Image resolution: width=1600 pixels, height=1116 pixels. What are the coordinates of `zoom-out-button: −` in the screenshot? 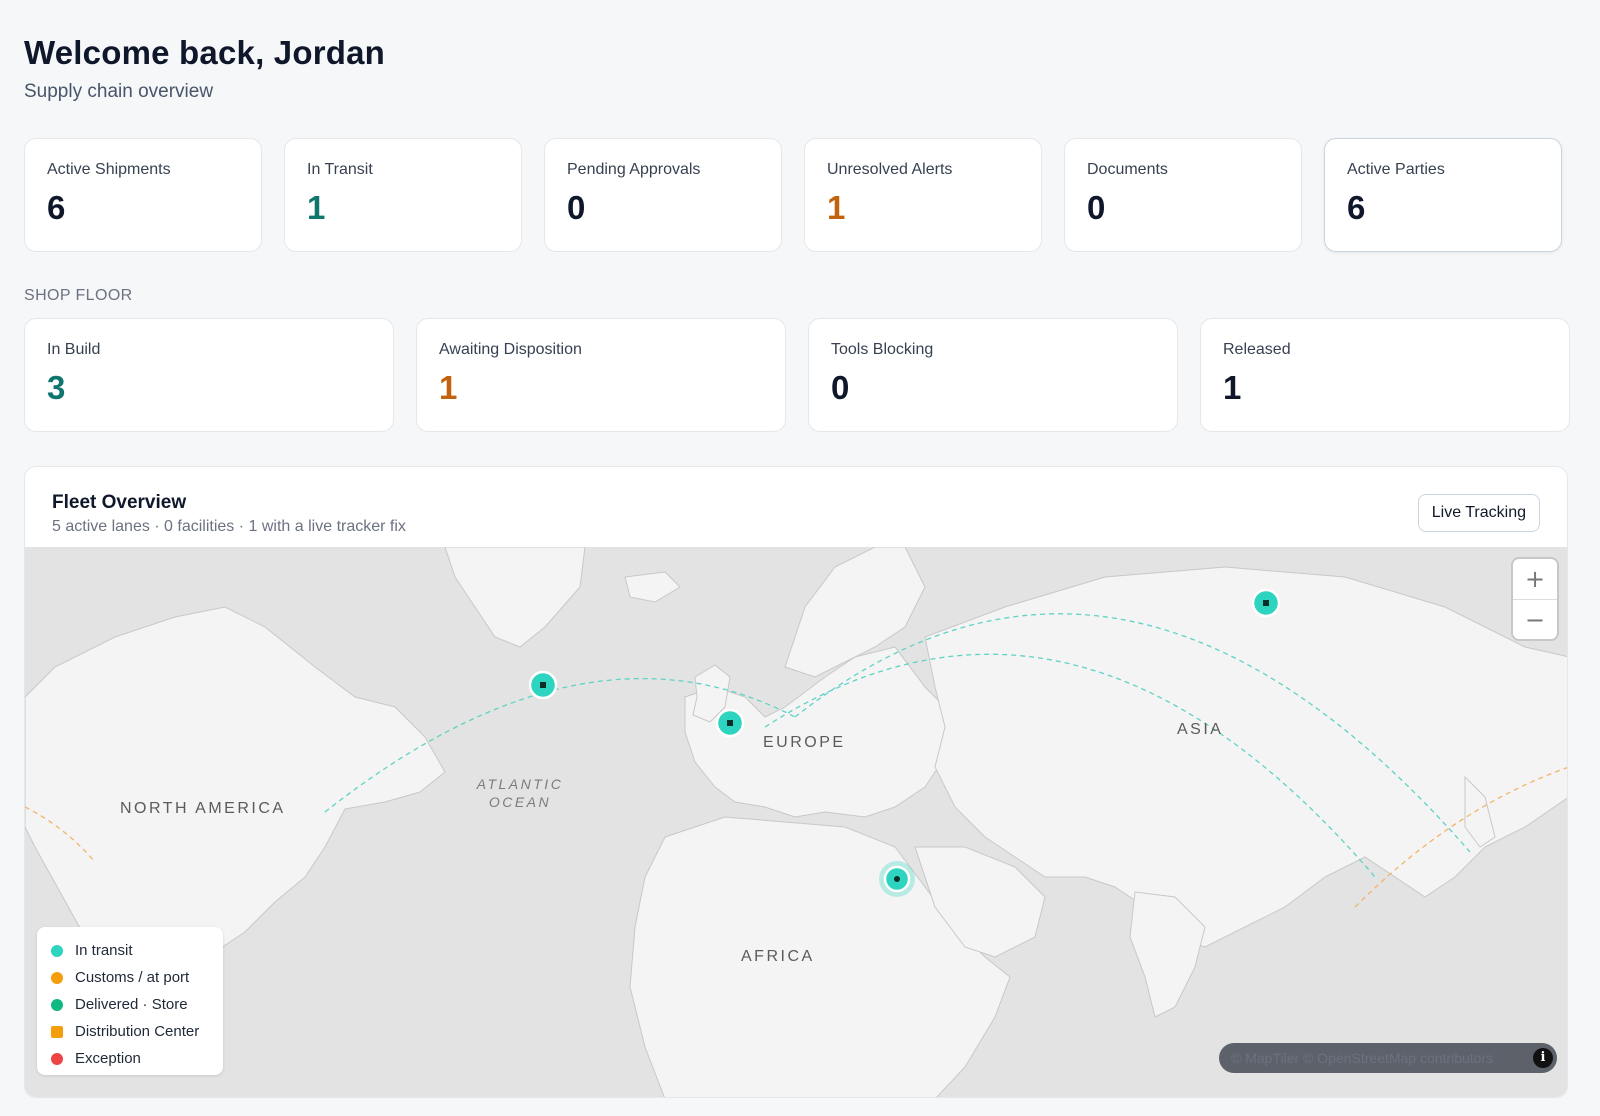 It's located at (1535, 619).